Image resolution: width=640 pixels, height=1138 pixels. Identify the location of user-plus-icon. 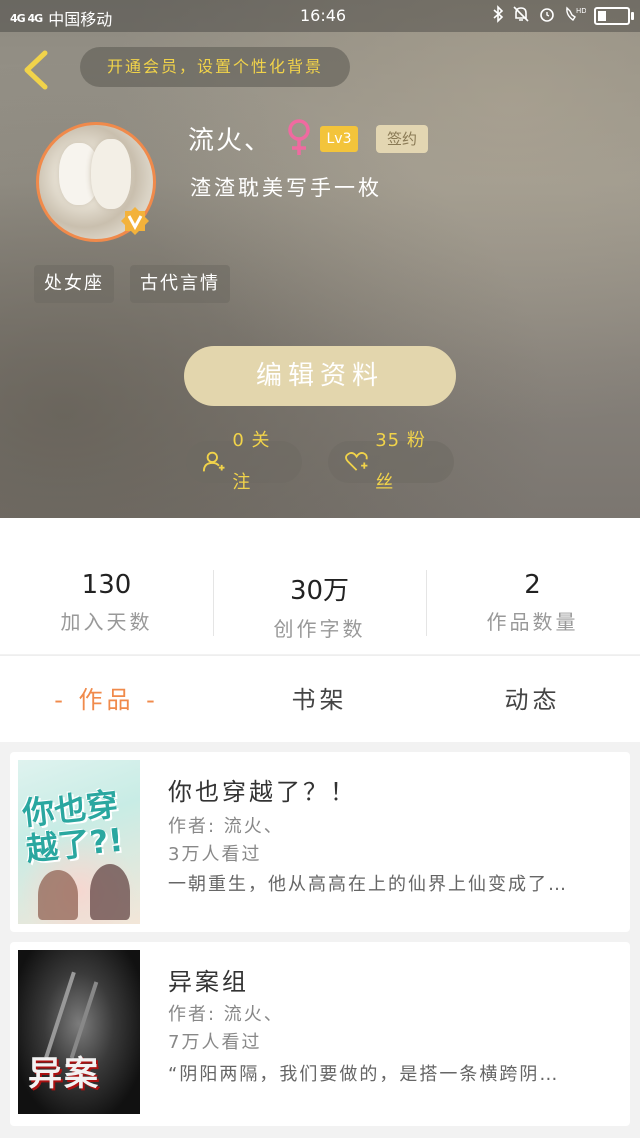
(213, 461).